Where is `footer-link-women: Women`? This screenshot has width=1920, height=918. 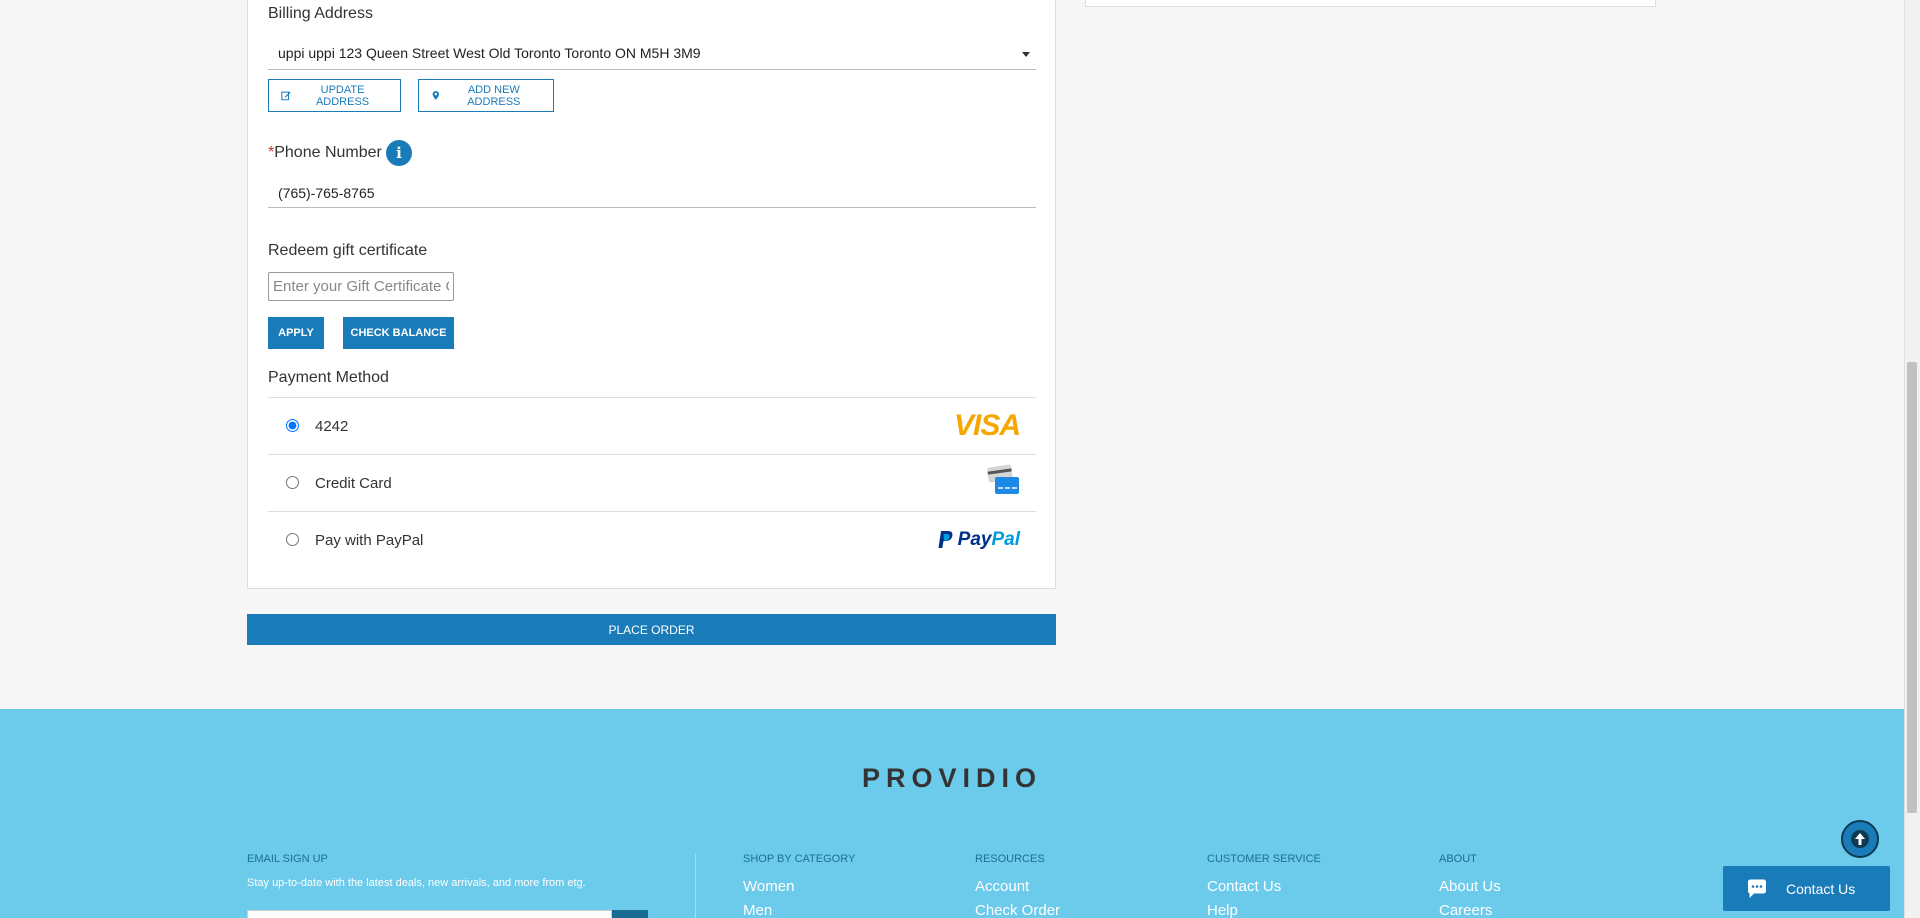 footer-link-women: Women is located at coordinates (768, 886).